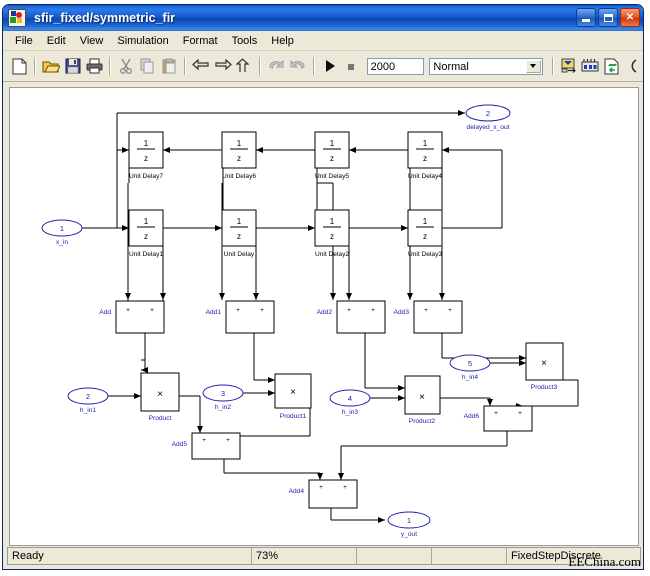 The height and width of the screenshot is (576, 650). What do you see at coordinates (586, 17) in the screenshot?
I see `minimize-button` at bounding box center [586, 17].